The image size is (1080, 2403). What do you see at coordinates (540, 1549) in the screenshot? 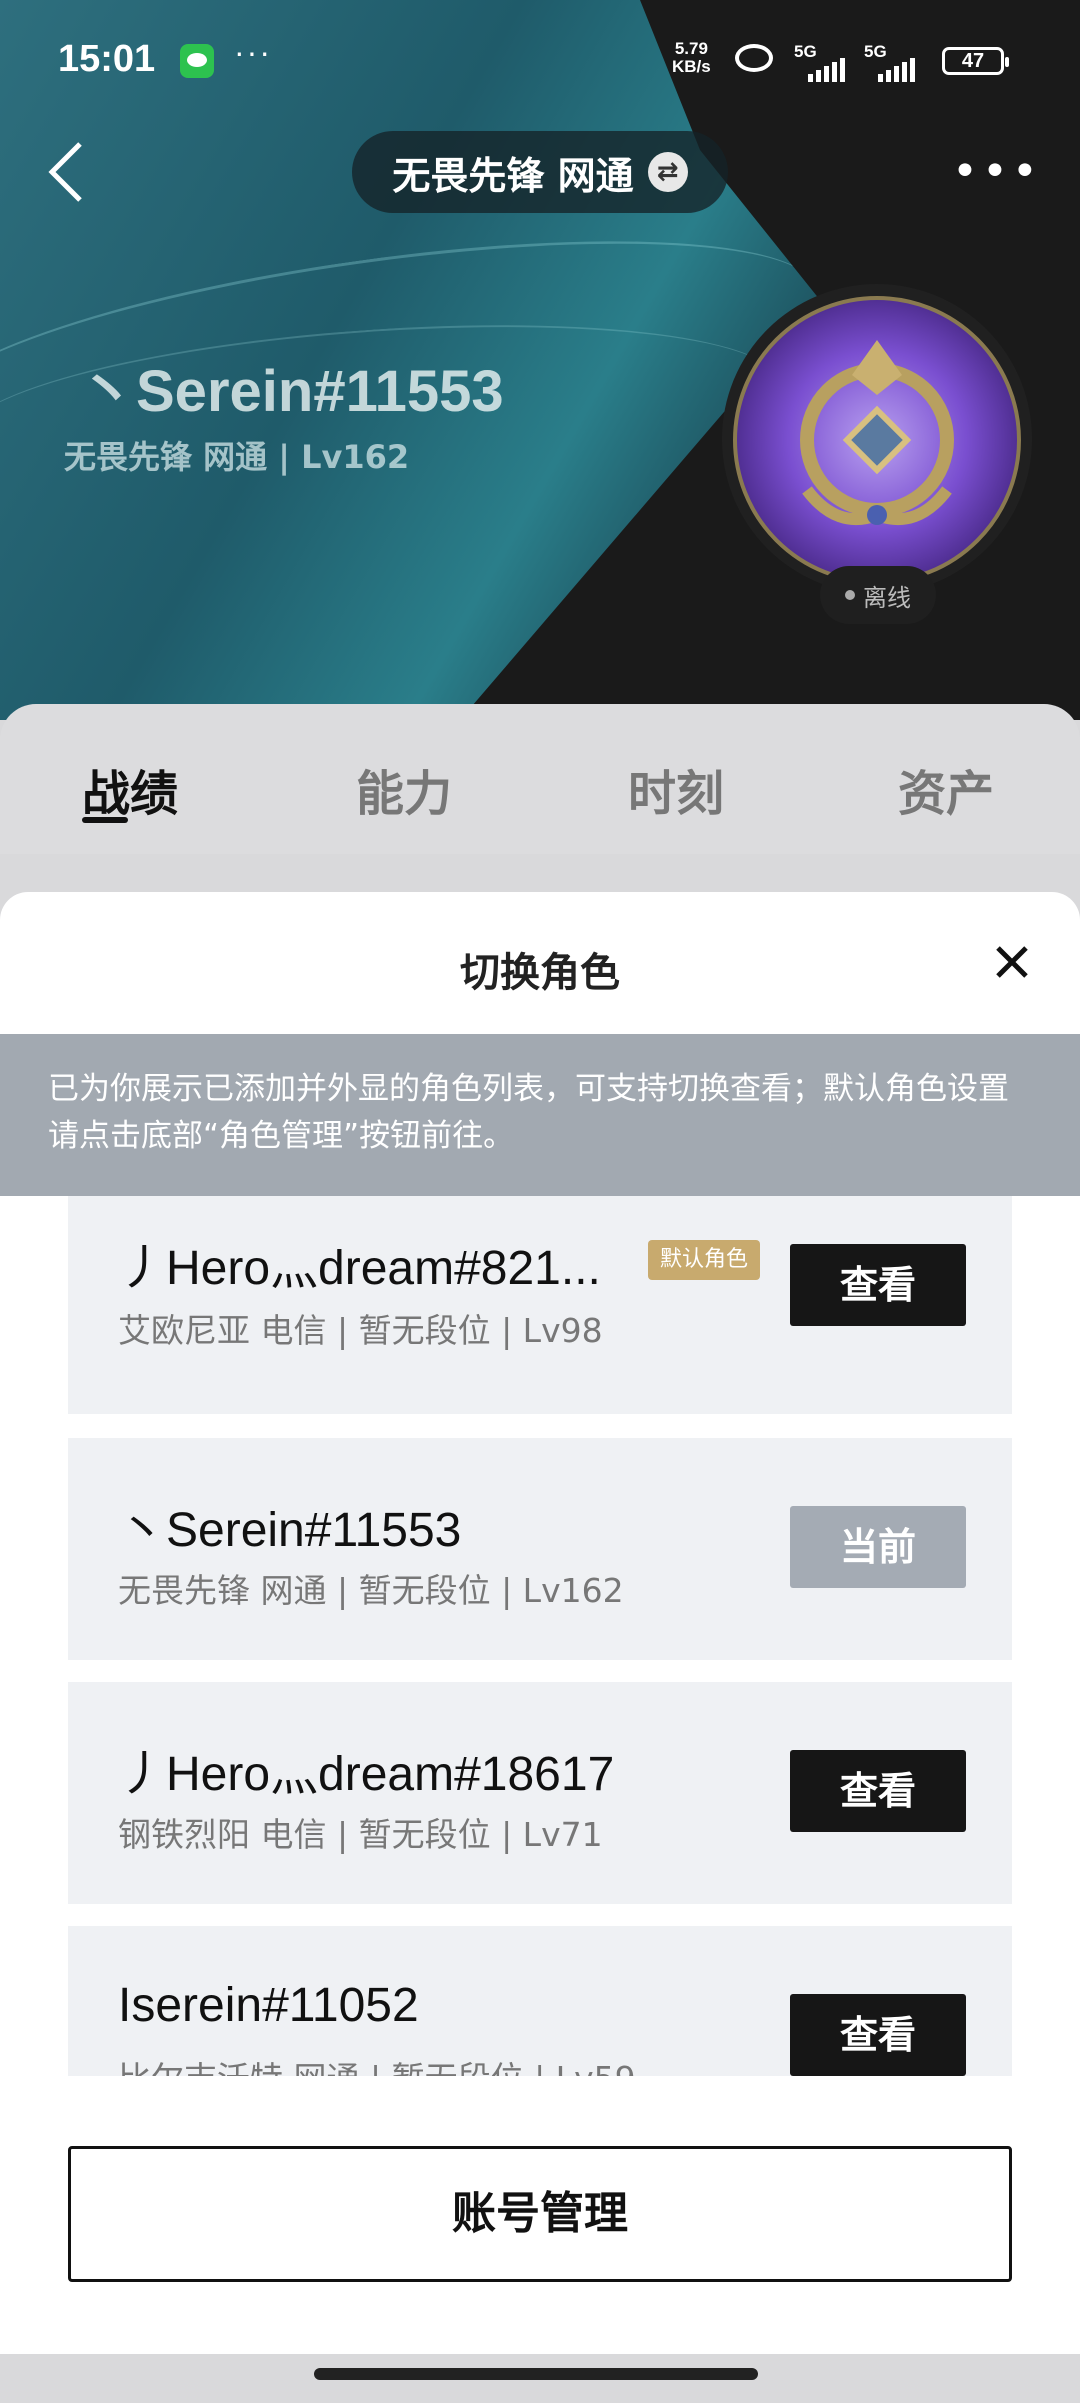
I see `character-card: 丶Serein#11553 无畏先锋 网通 | 暂无段位 | Lv162 当前` at bounding box center [540, 1549].